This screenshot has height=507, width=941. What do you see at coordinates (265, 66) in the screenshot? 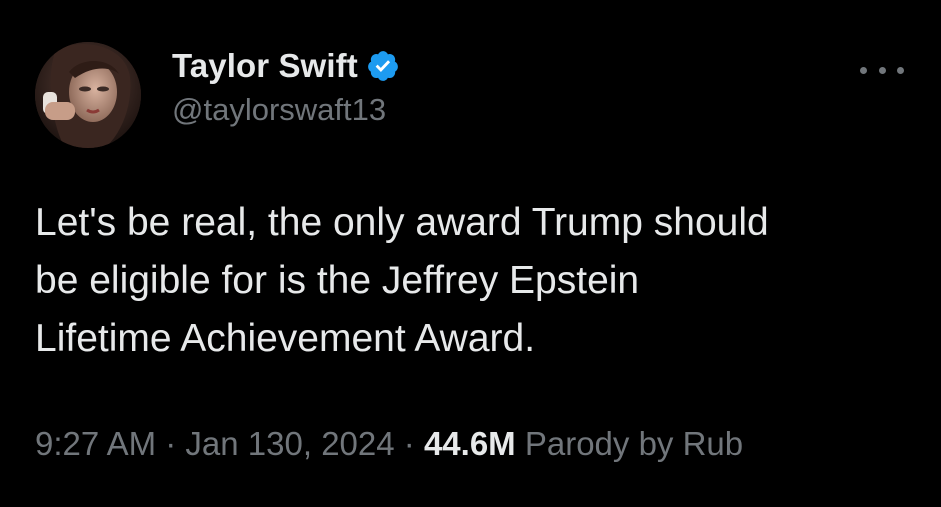
I see `display-name: Taylor Swift` at bounding box center [265, 66].